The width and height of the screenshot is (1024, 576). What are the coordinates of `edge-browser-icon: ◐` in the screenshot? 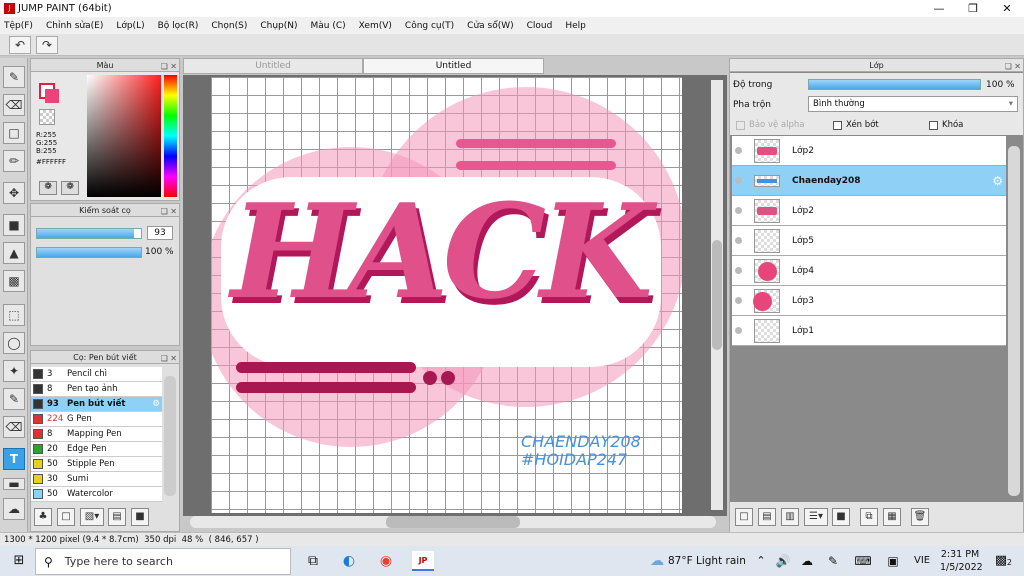 It's located at (349, 561).